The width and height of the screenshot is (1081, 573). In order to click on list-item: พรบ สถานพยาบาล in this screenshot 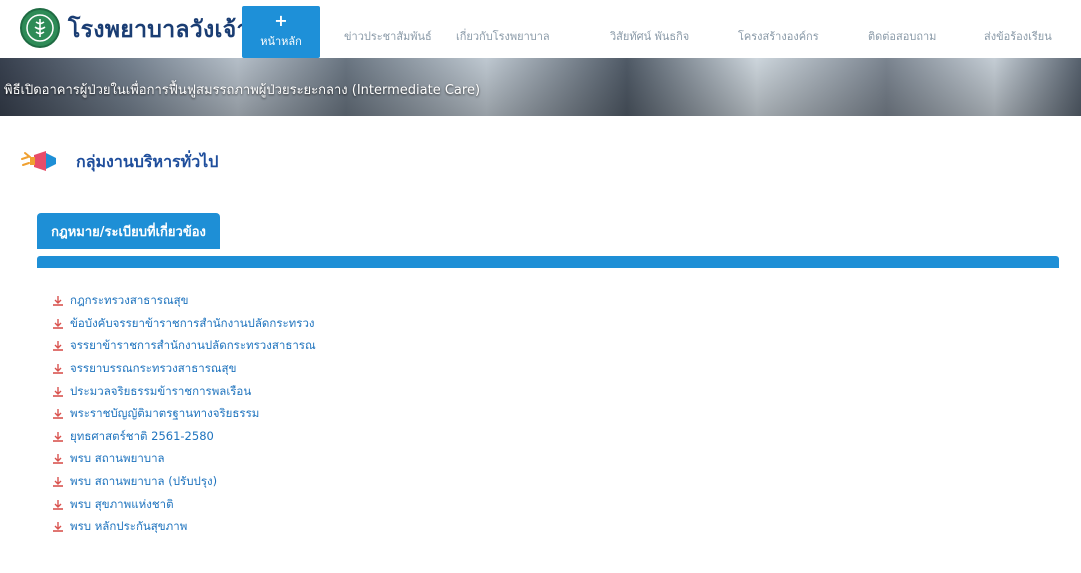, I will do `click(184, 459)`.